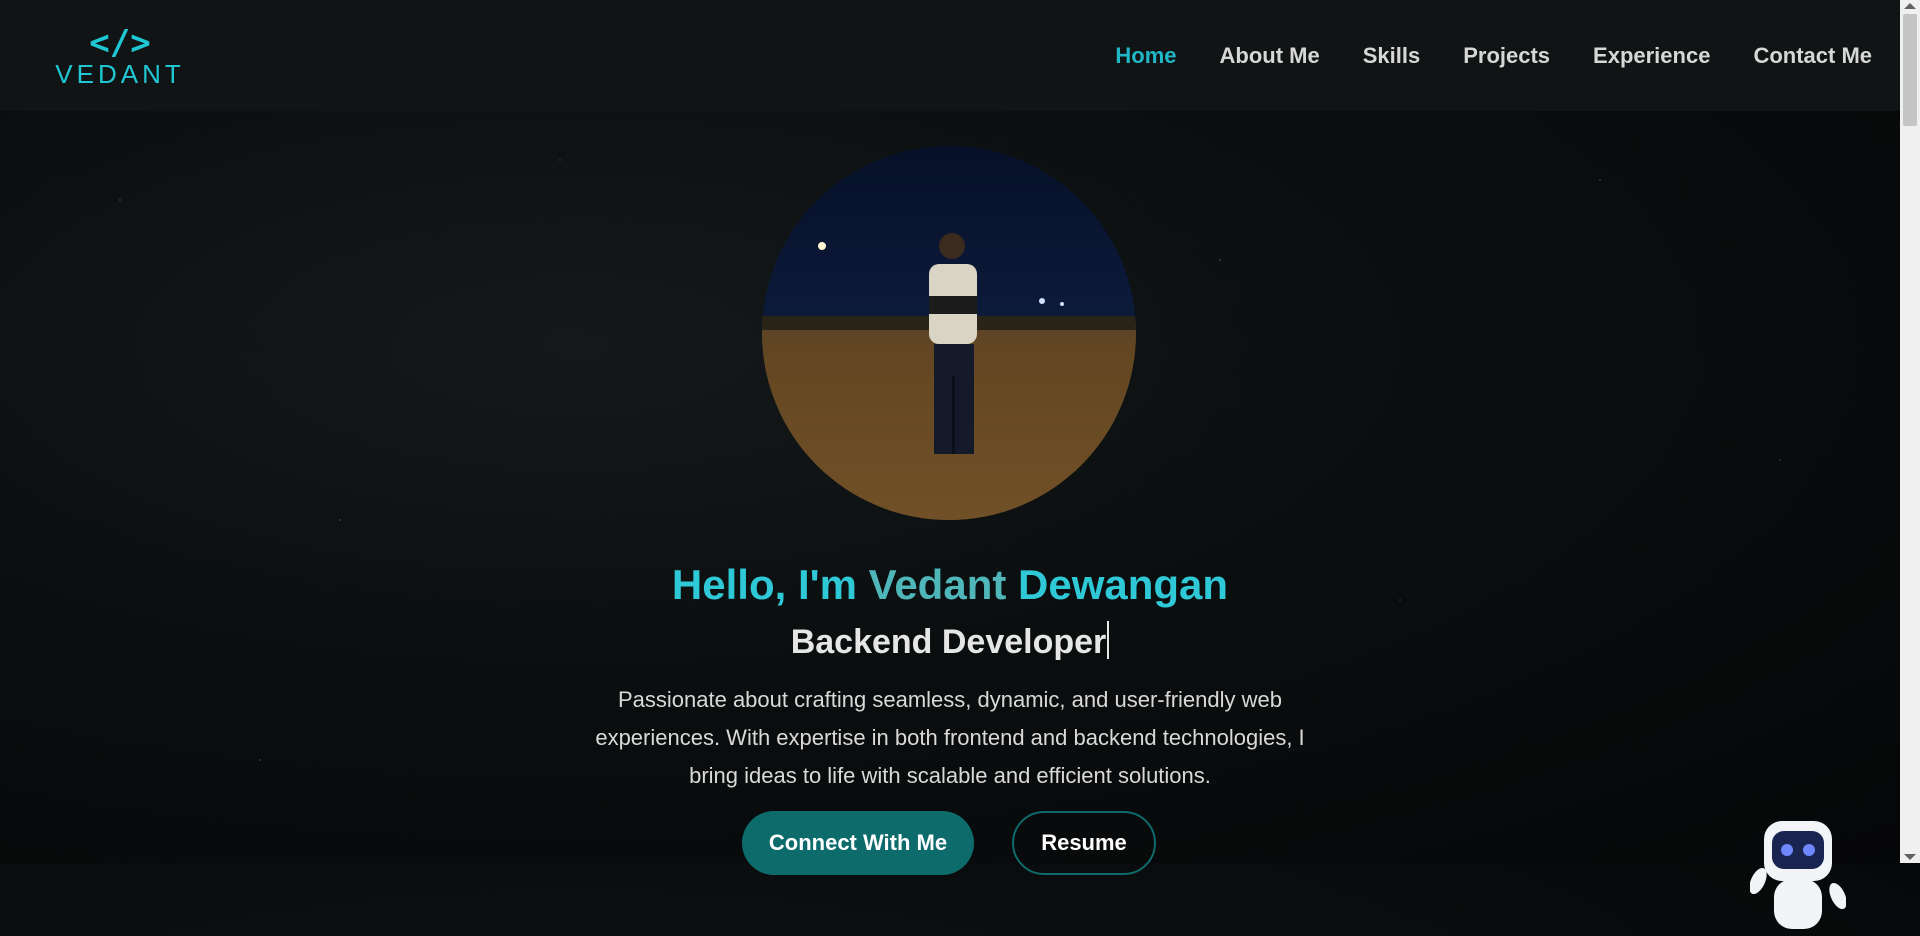  What do you see at coordinates (120, 73) in the screenshot?
I see `logo-text: VEDANT` at bounding box center [120, 73].